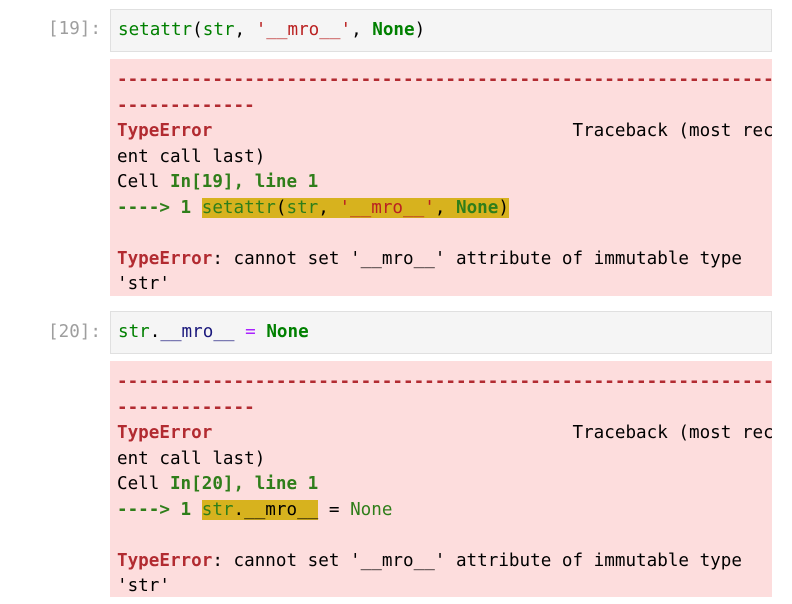 The width and height of the screenshot is (792, 604). I want to click on code-input-cell-20: str.__mro__ = None, so click(441, 332).